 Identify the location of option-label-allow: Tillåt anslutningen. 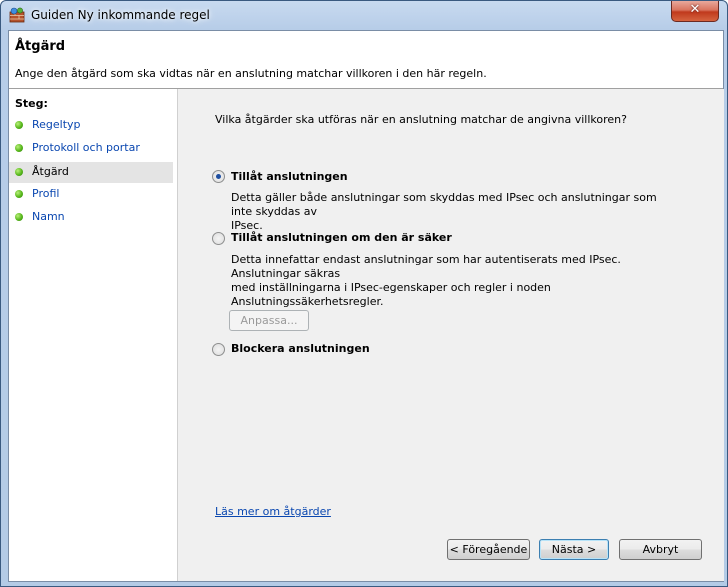
(289, 176).